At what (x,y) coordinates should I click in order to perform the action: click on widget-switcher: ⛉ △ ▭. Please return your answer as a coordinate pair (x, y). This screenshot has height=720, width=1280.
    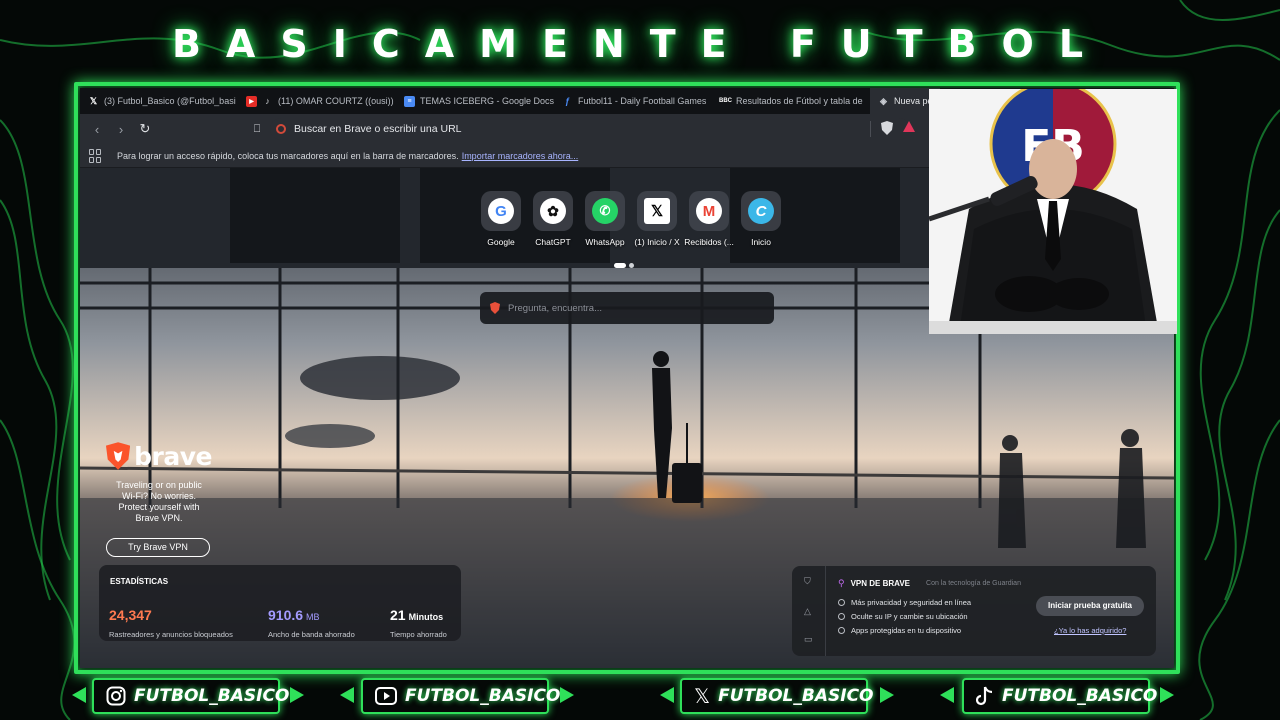
    Looking at the image, I should click on (809, 611).